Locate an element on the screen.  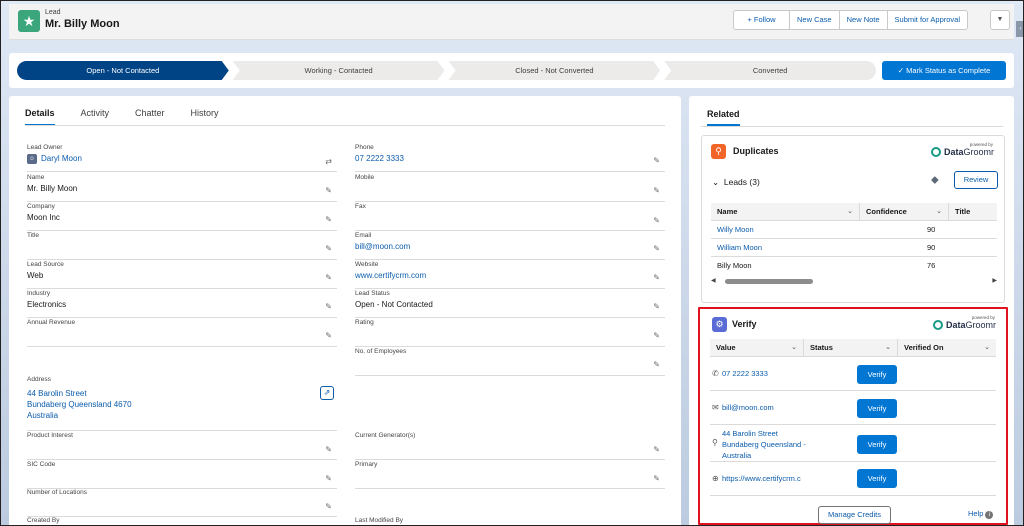
new-note-button: New Note is located at coordinates (864, 20).